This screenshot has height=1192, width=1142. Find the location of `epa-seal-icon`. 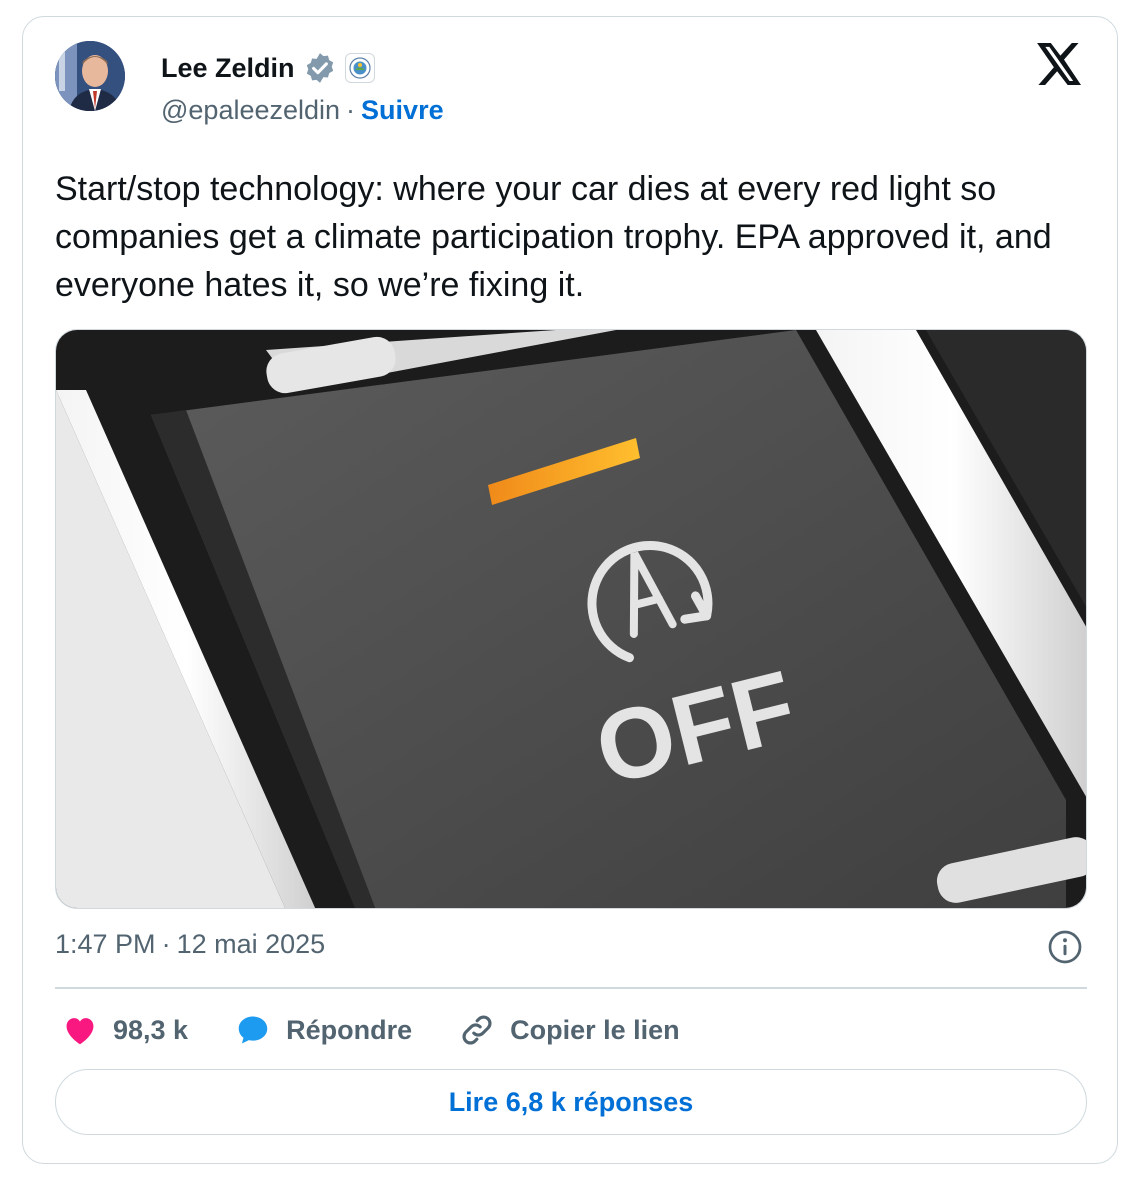

epa-seal-icon is located at coordinates (359, 68).